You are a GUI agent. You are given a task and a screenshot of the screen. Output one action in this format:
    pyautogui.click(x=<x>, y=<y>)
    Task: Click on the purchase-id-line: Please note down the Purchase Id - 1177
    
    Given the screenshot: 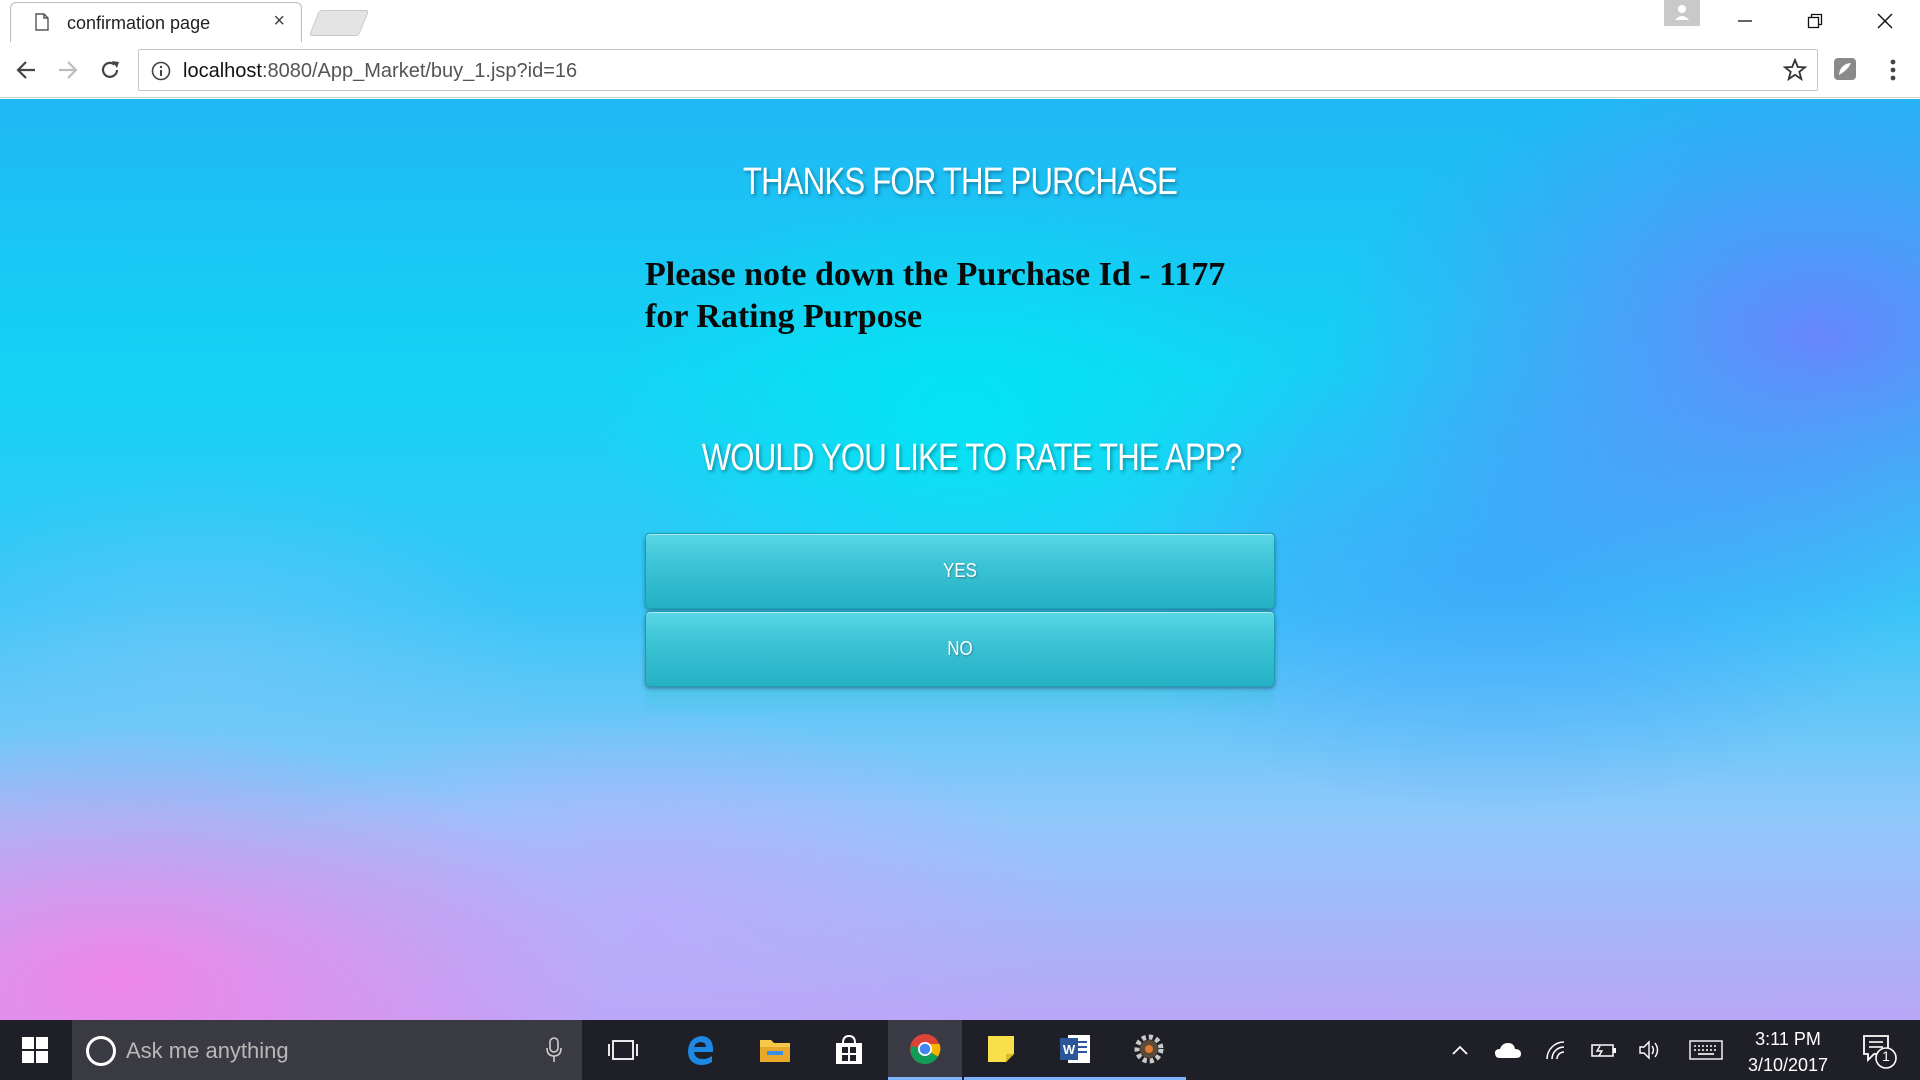 What is the action you would take?
    pyautogui.click(x=935, y=274)
    